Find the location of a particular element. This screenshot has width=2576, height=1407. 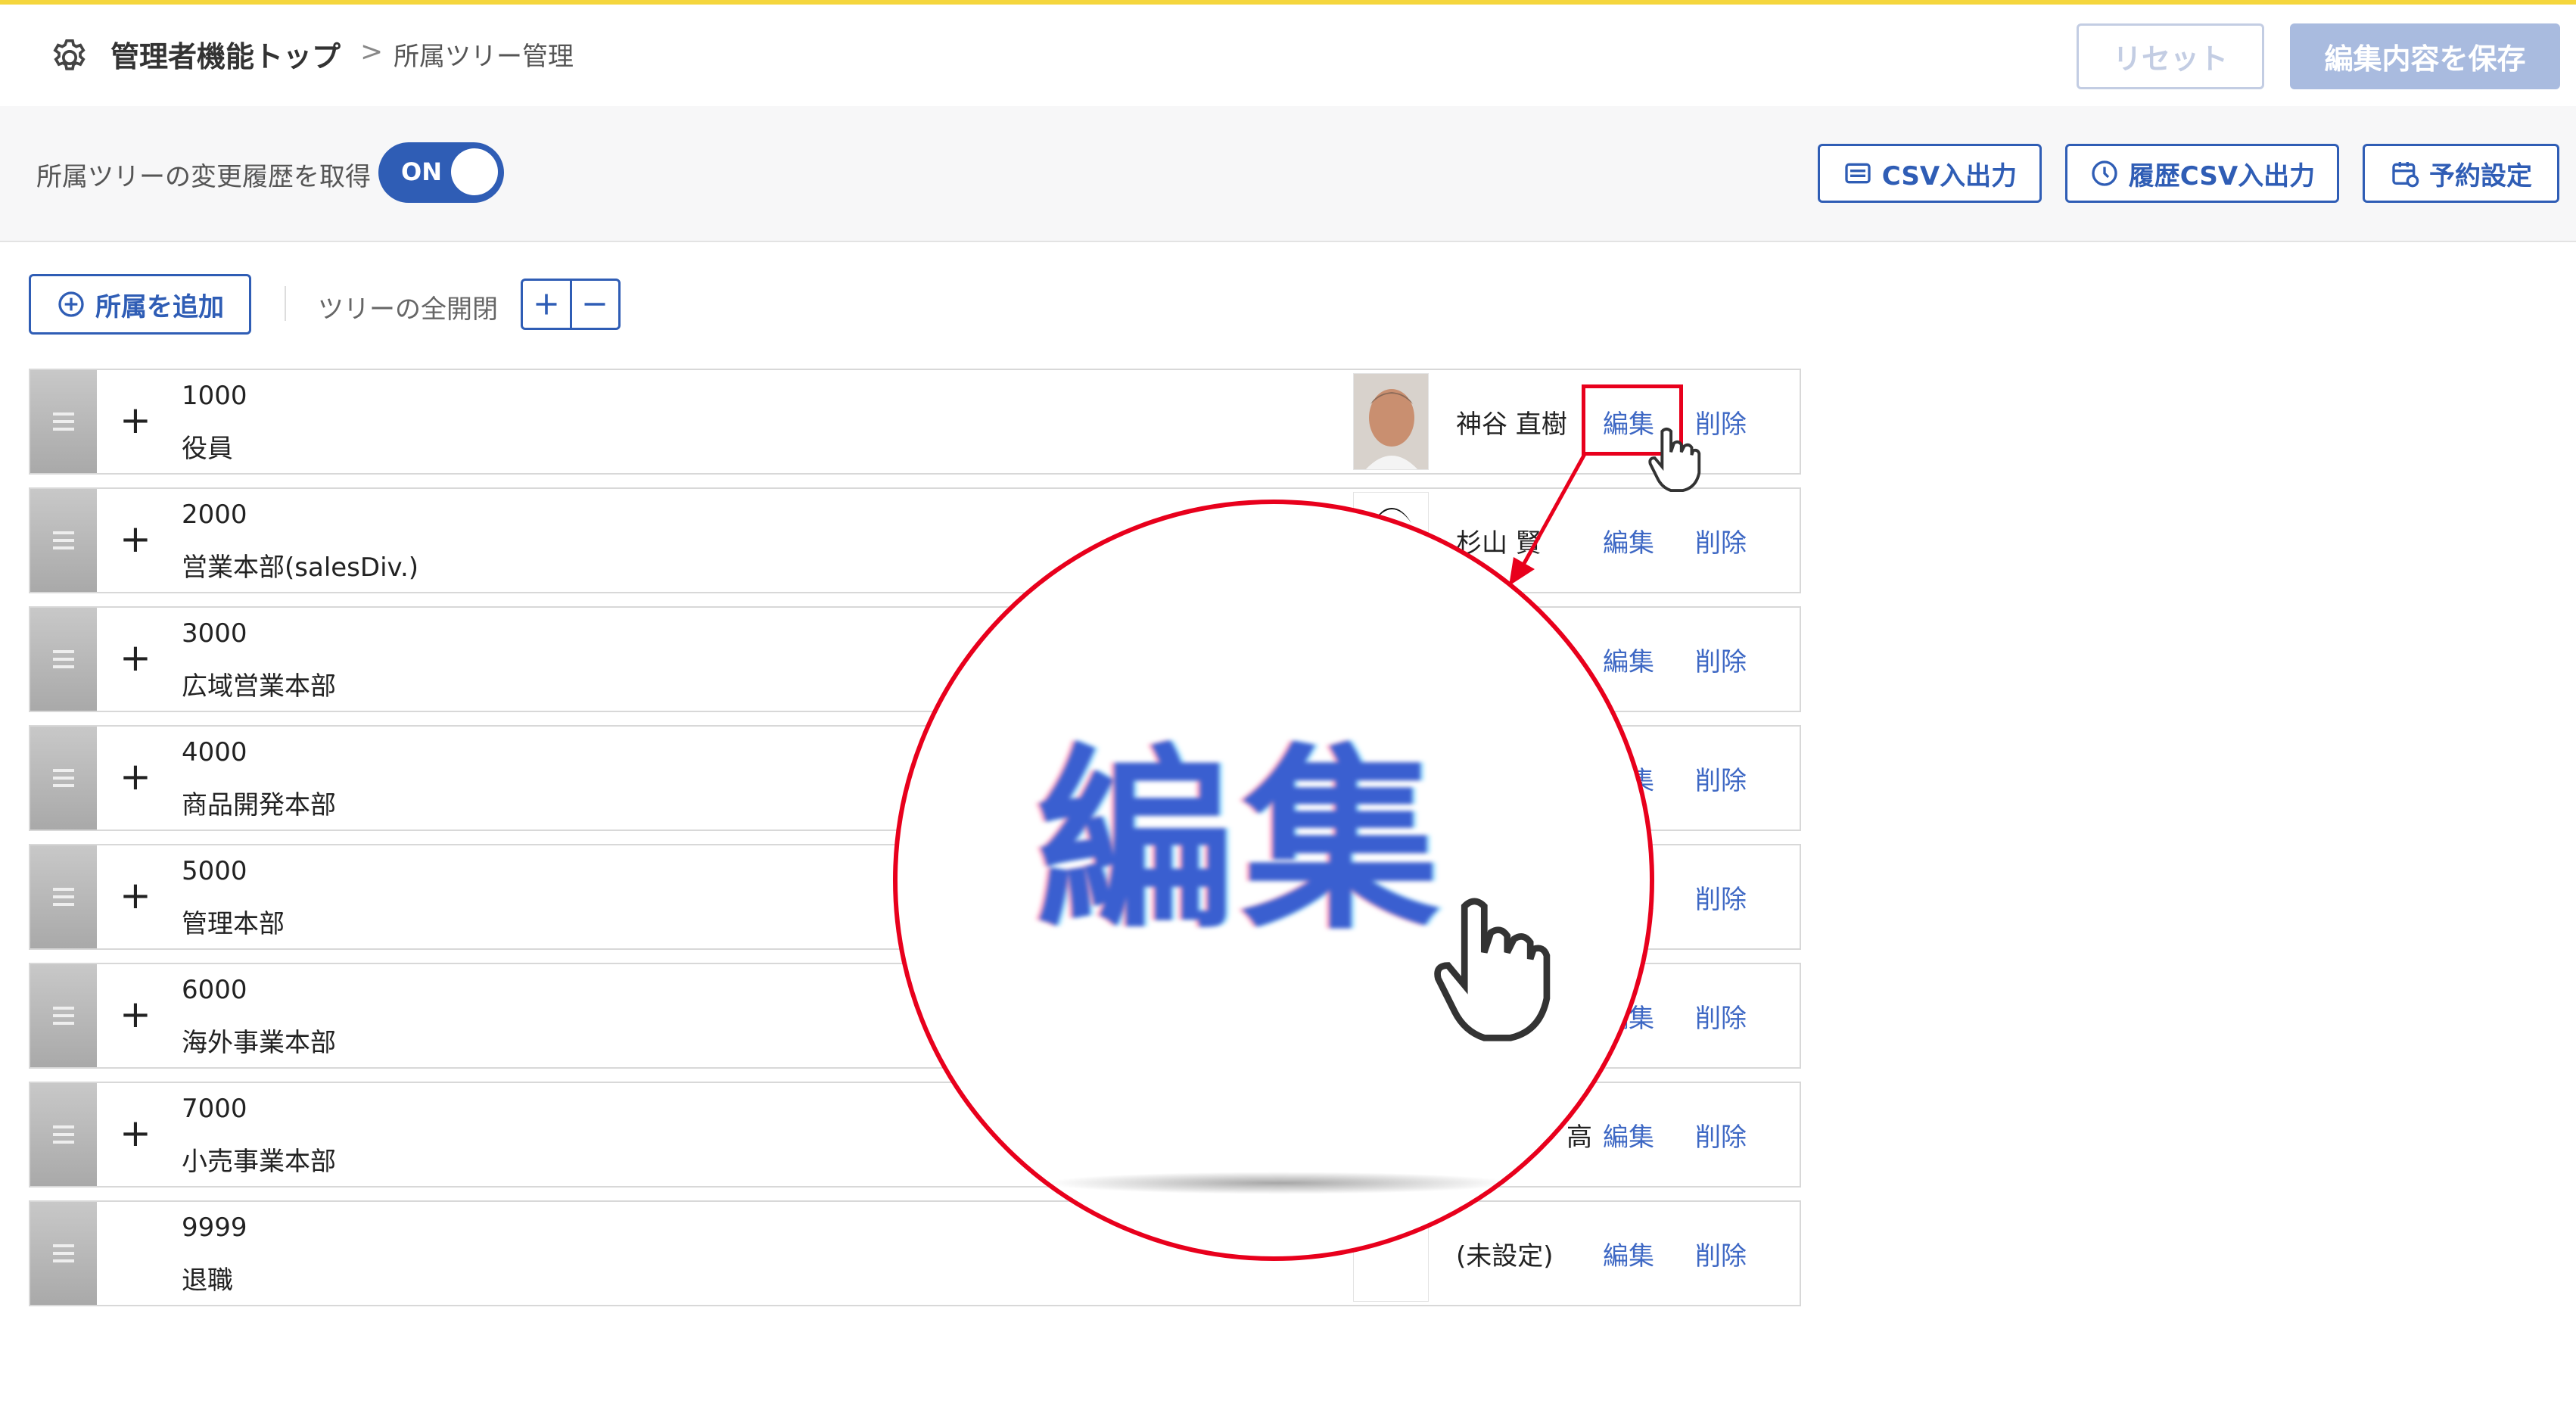

tree-row: 9999 退職 (未設定) 編集 削除 is located at coordinates (915, 1253).